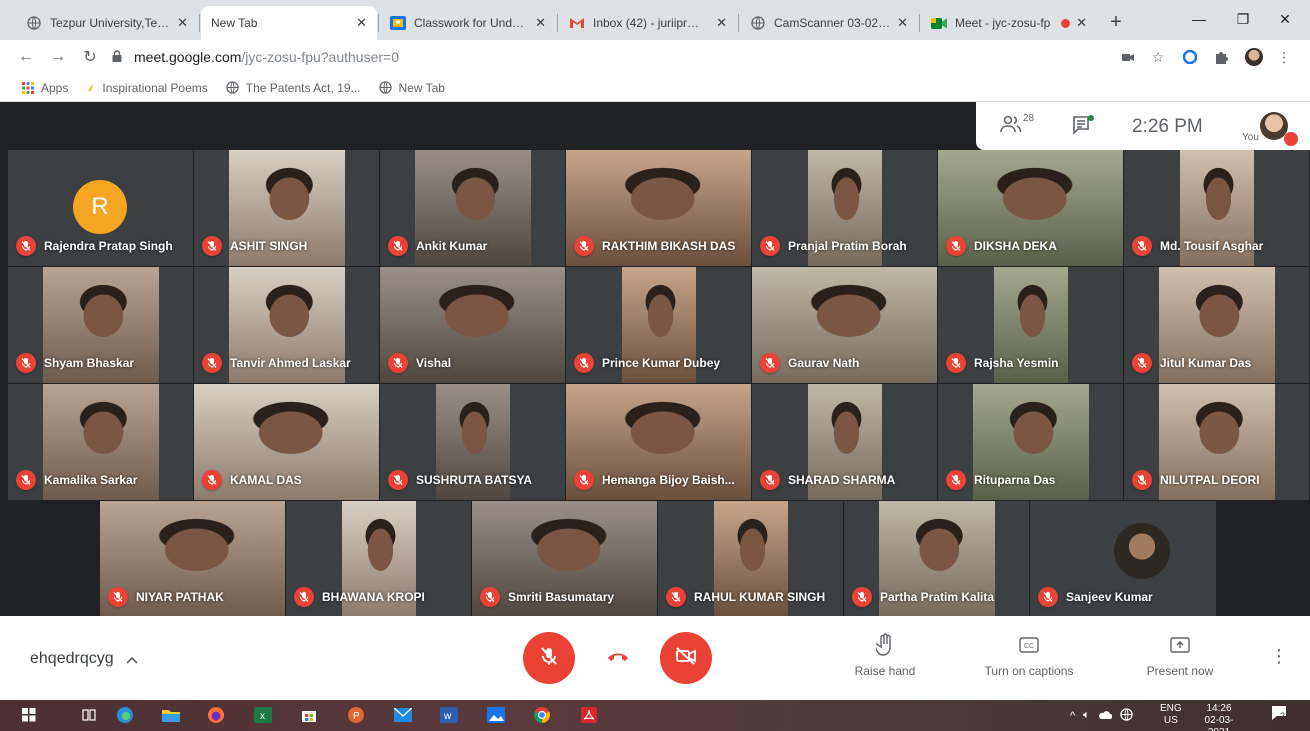 This screenshot has height=731, width=1310. What do you see at coordinates (58, 57) in the screenshot?
I see `forward-button: →` at bounding box center [58, 57].